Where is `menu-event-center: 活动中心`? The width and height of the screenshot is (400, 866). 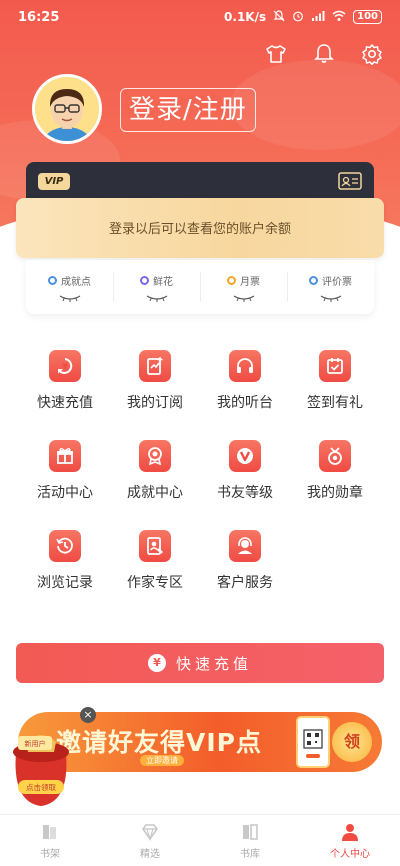
menu-event-center: 活动中心 is located at coordinates (65, 471).